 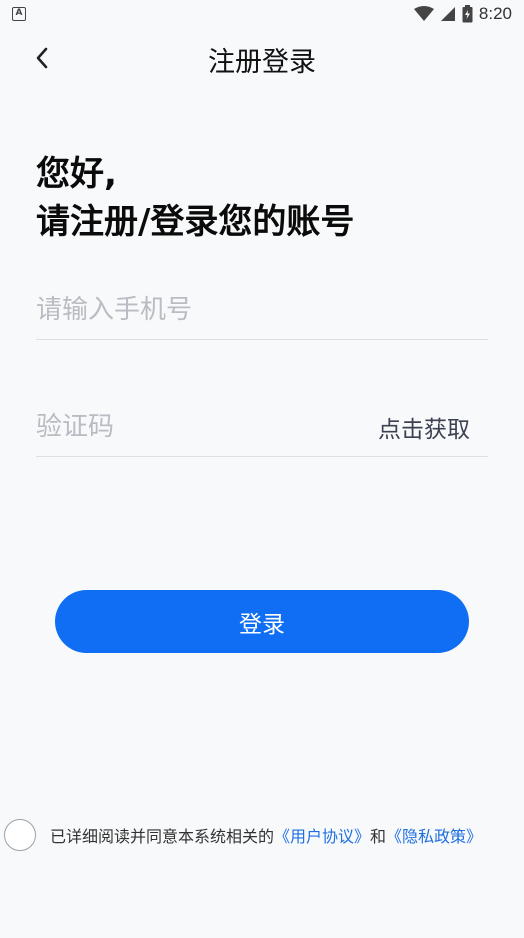 What do you see at coordinates (434, 836) in the screenshot?
I see `privacy-policy-link: 《隐私政策》` at bounding box center [434, 836].